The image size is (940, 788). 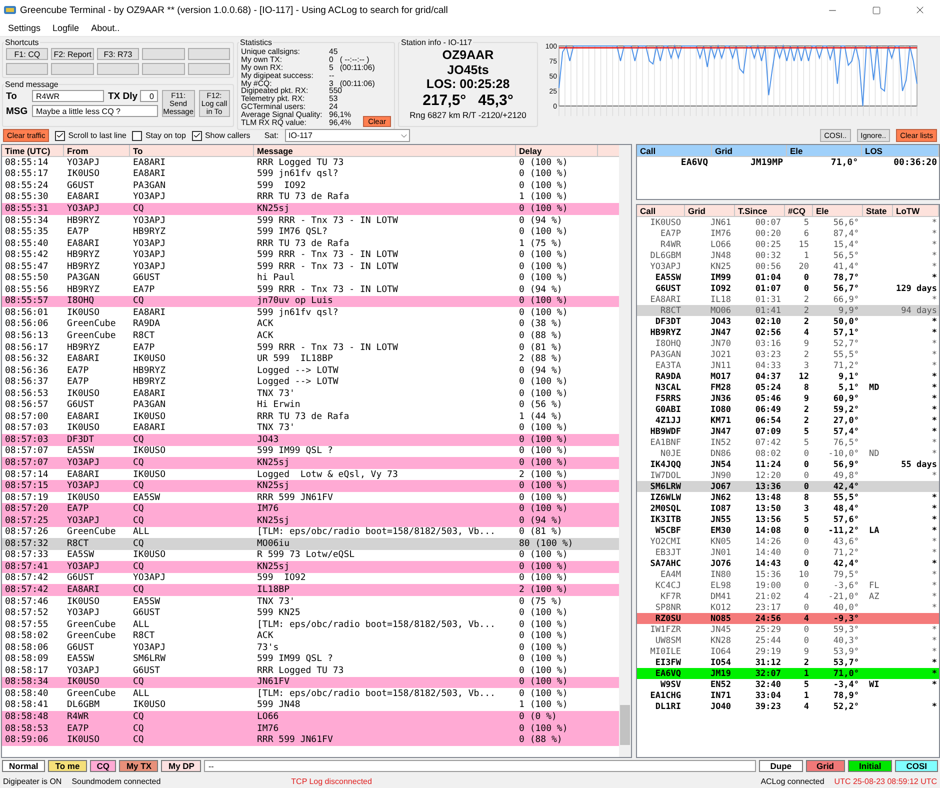 What do you see at coordinates (768, 233) in the screenshot?
I see `table-cell-text: 00:20` at bounding box center [768, 233].